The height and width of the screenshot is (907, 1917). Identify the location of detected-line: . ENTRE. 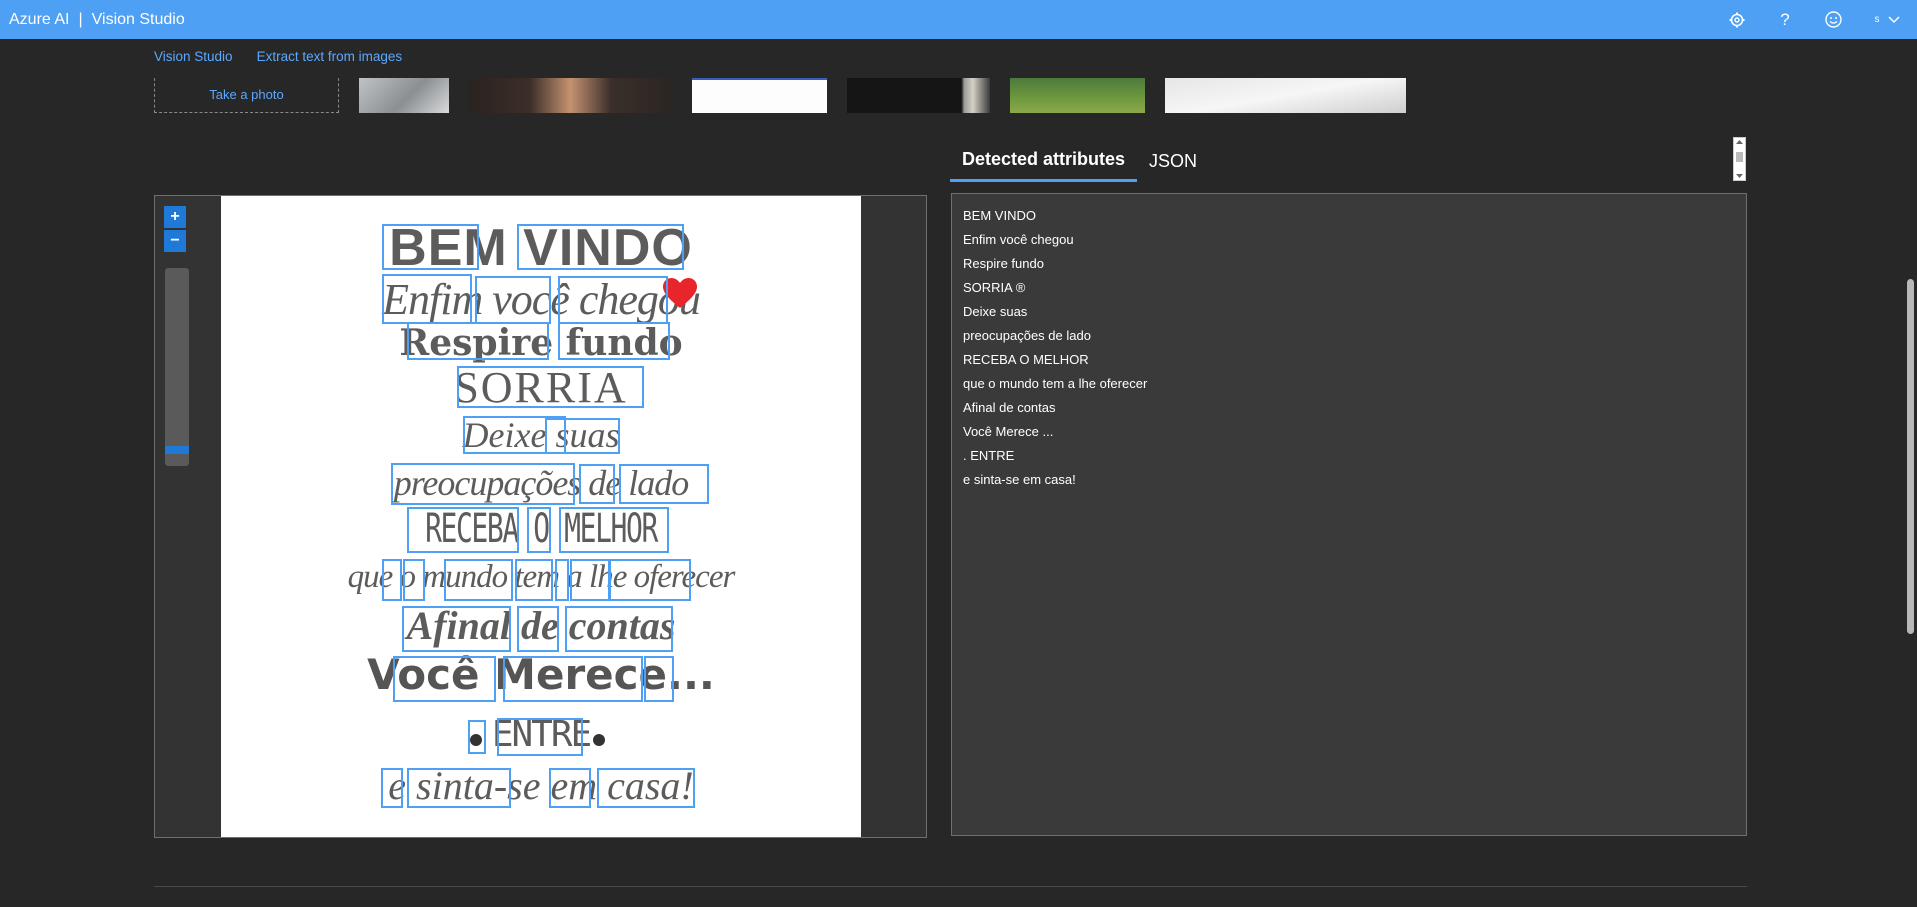
(989, 455).